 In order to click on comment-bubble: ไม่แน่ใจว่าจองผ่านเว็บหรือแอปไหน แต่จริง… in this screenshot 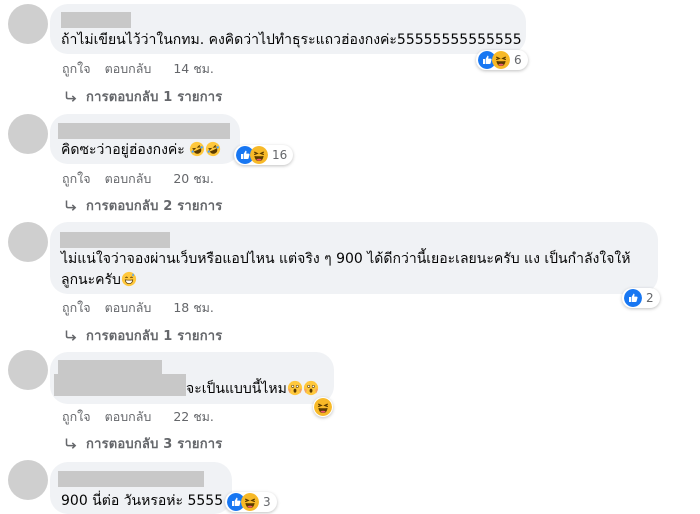, I will do `click(354, 258)`.